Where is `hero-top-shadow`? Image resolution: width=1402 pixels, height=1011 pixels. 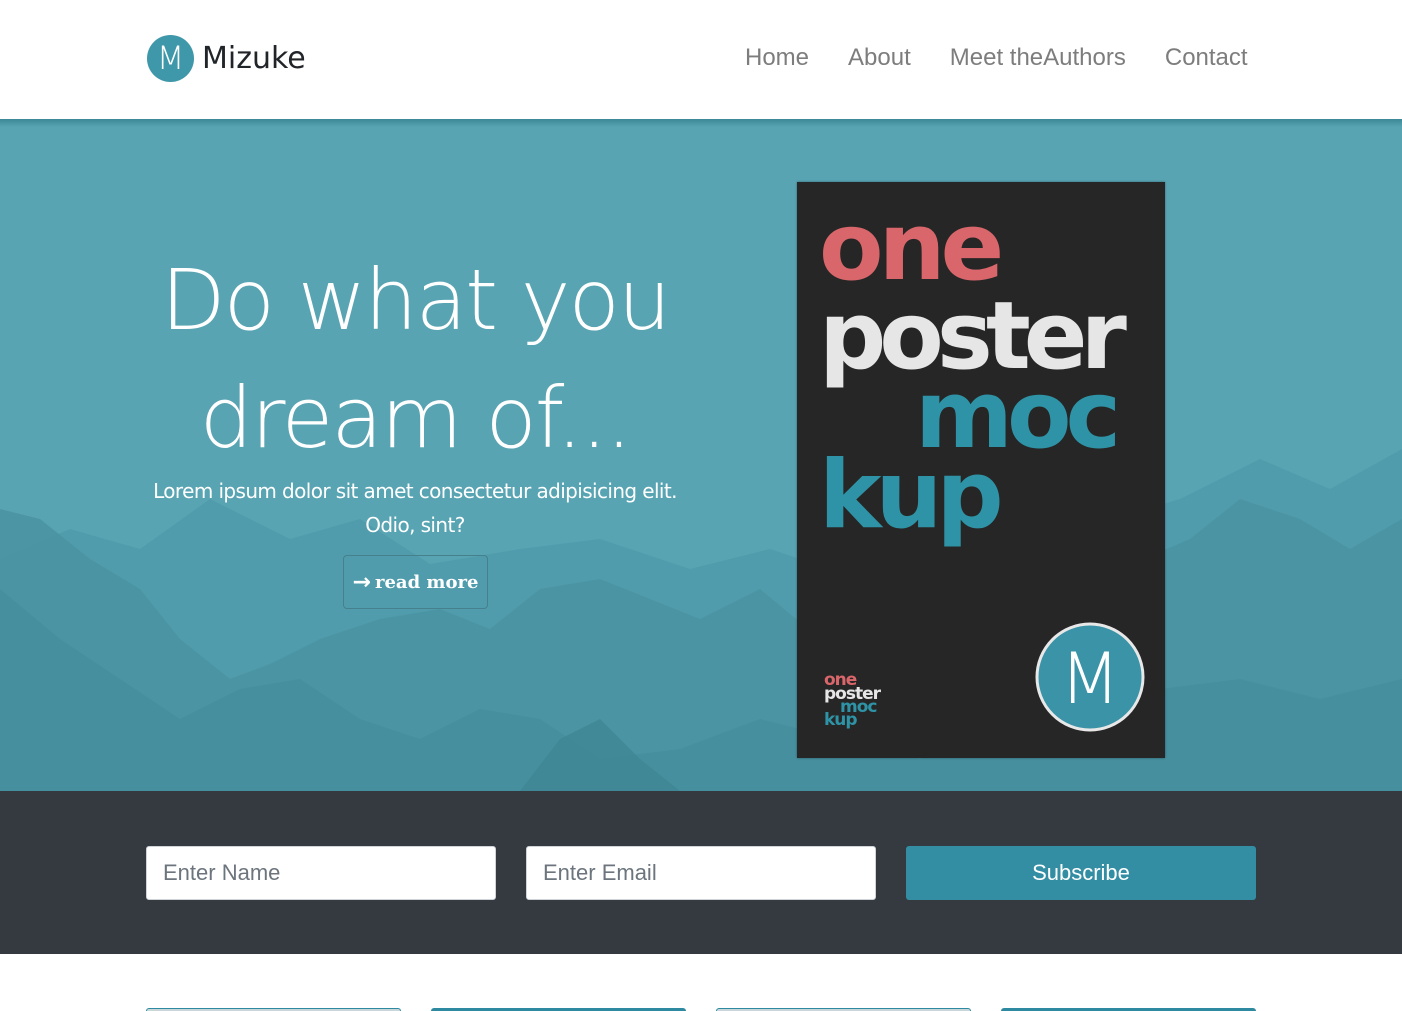
hero-top-shadow is located at coordinates (701, 123).